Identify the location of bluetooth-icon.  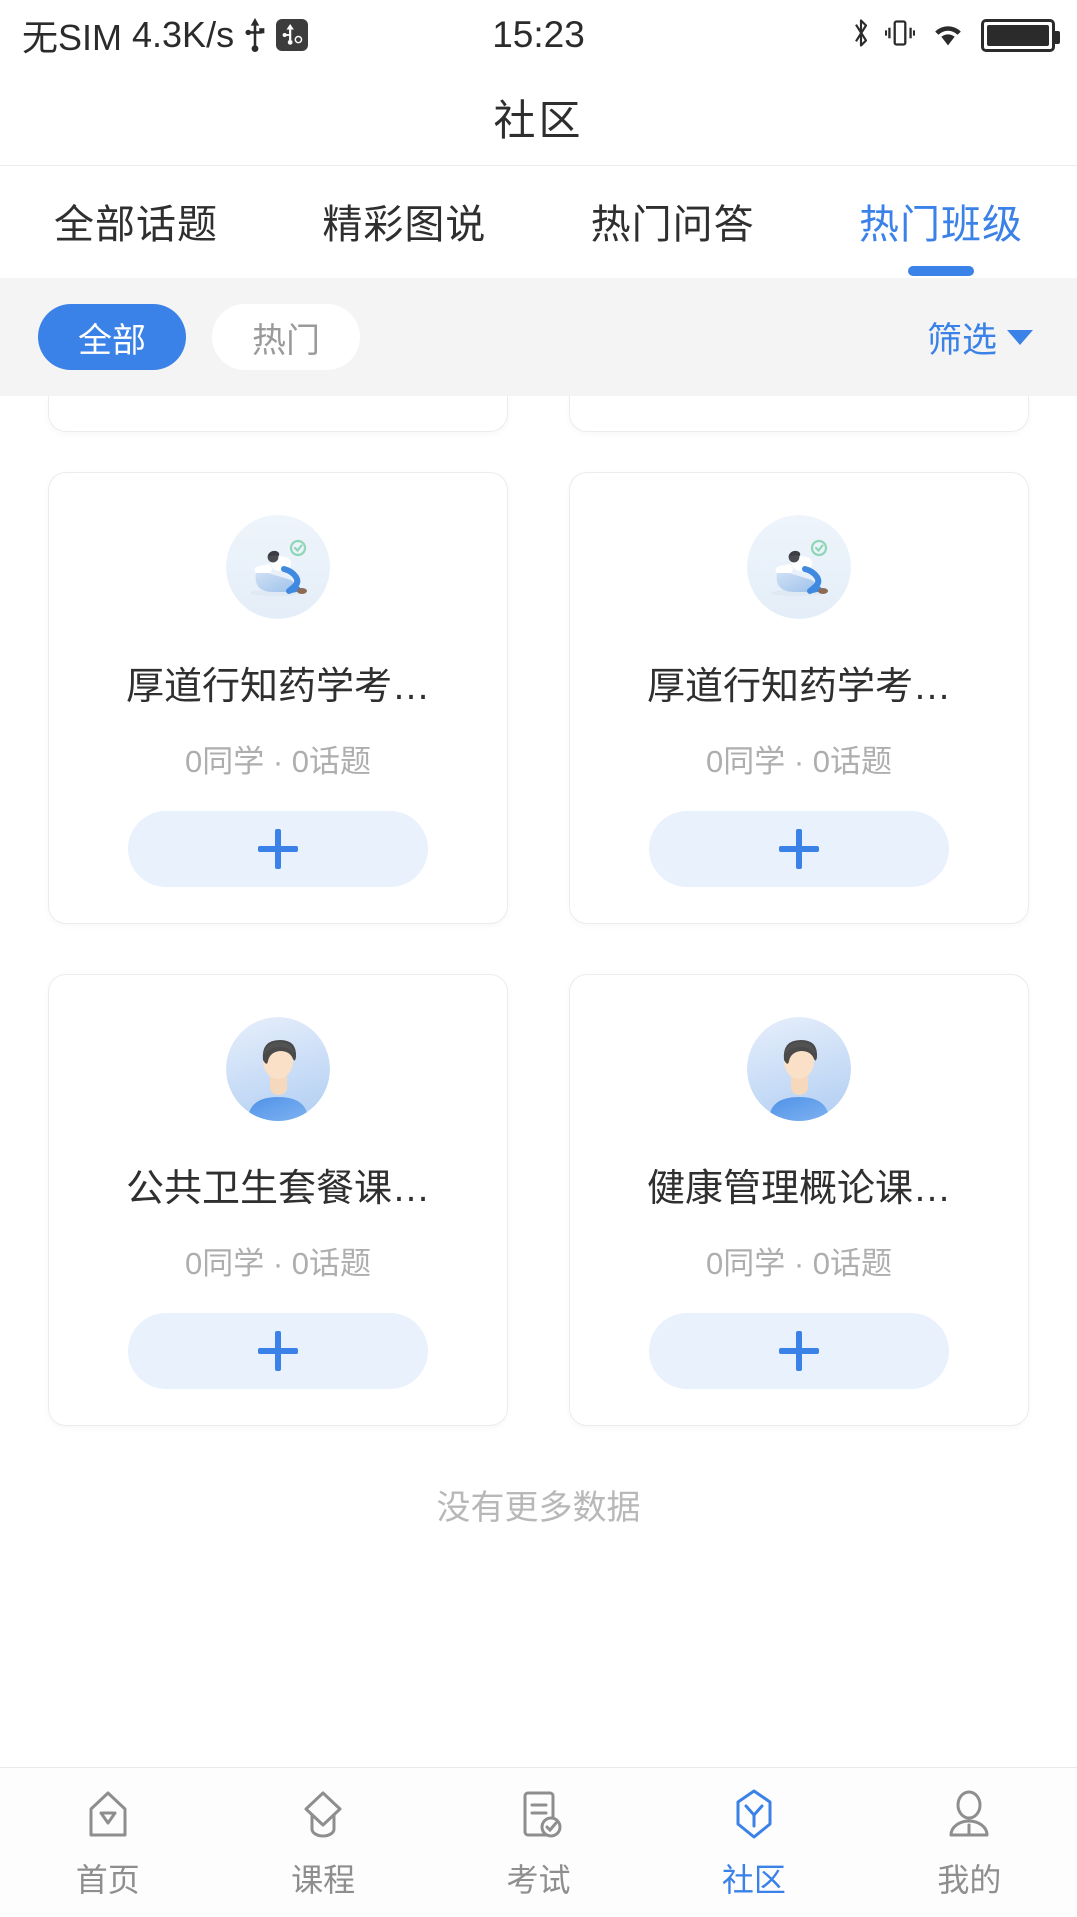
(861, 35).